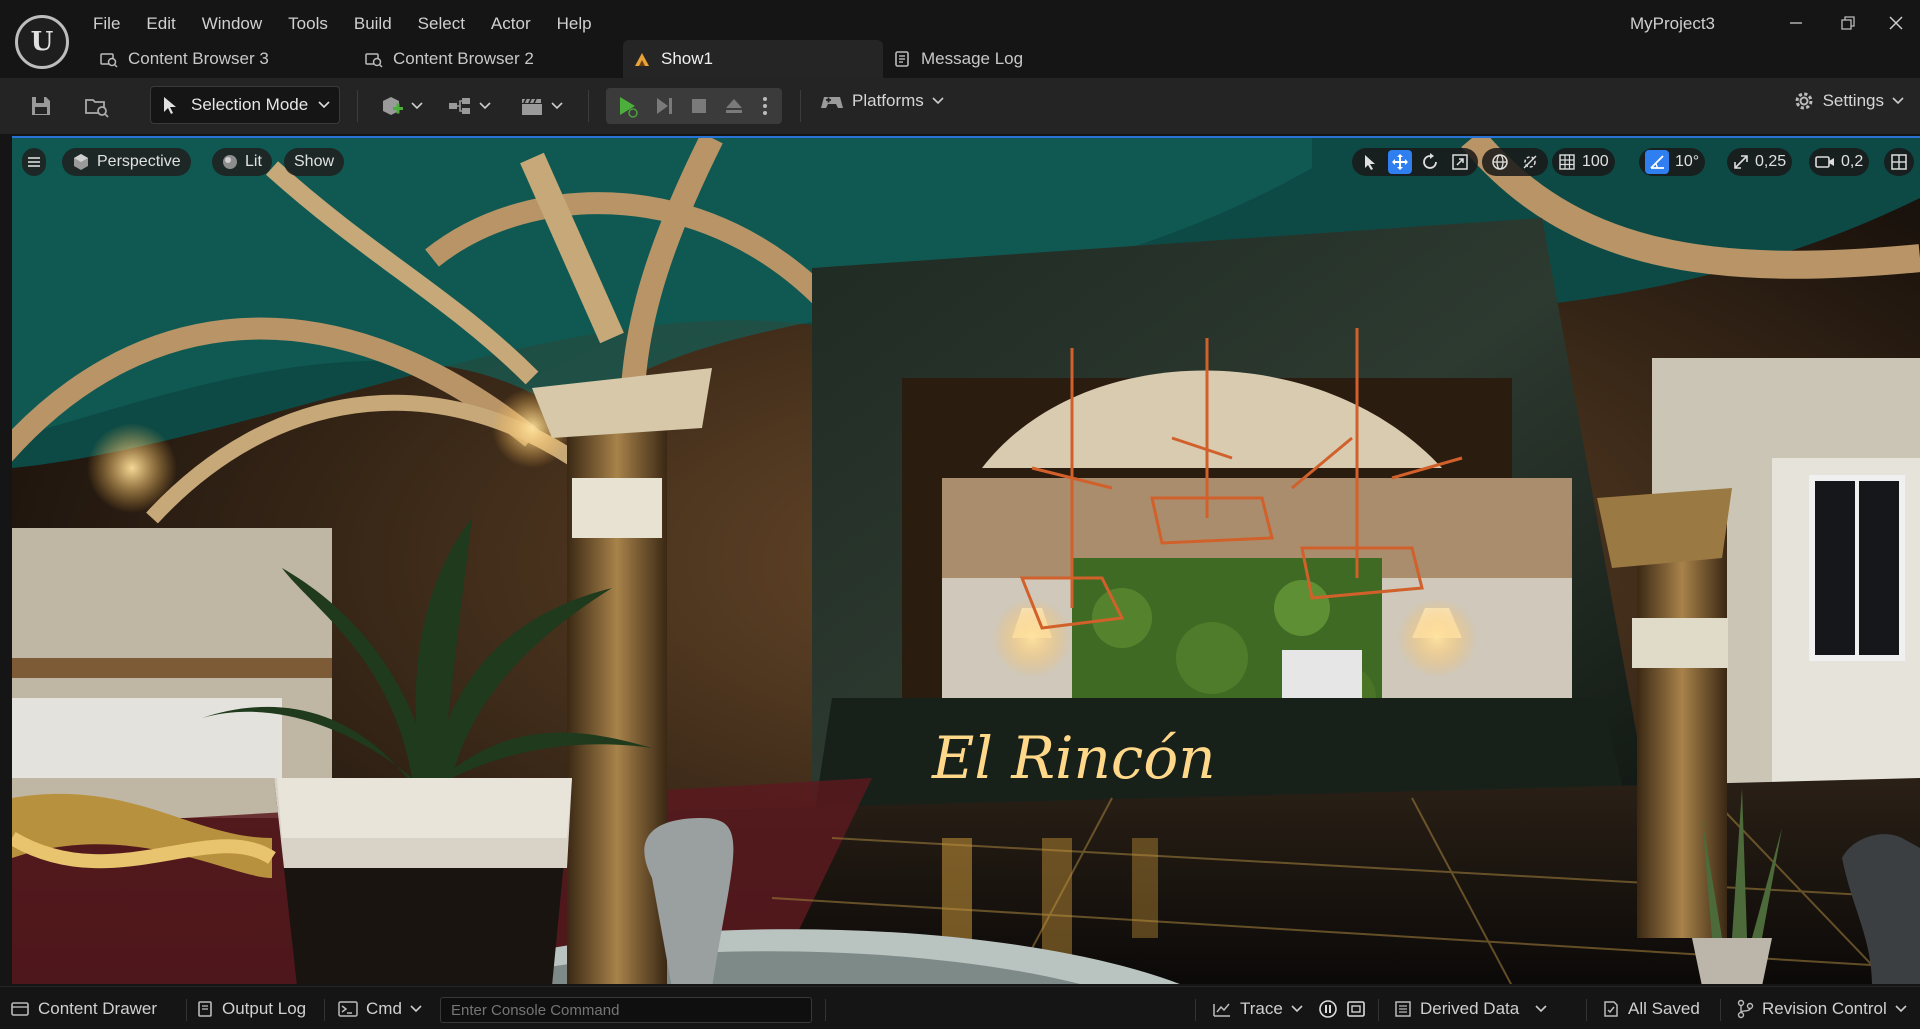 Image resolution: width=1920 pixels, height=1029 pixels. What do you see at coordinates (232, 24) in the screenshot?
I see `menu-window: Window` at bounding box center [232, 24].